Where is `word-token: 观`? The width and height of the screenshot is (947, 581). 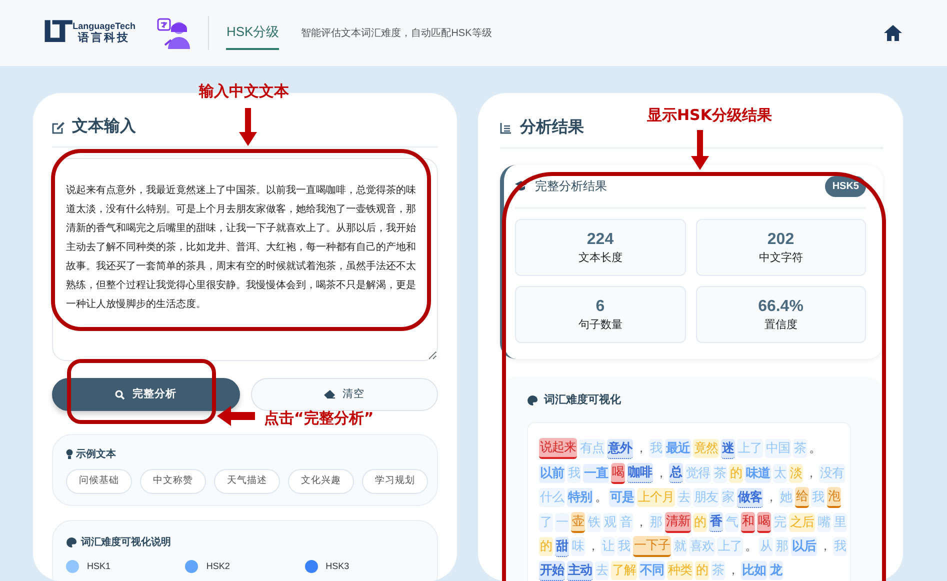 word-token: 观 is located at coordinates (610, 522).